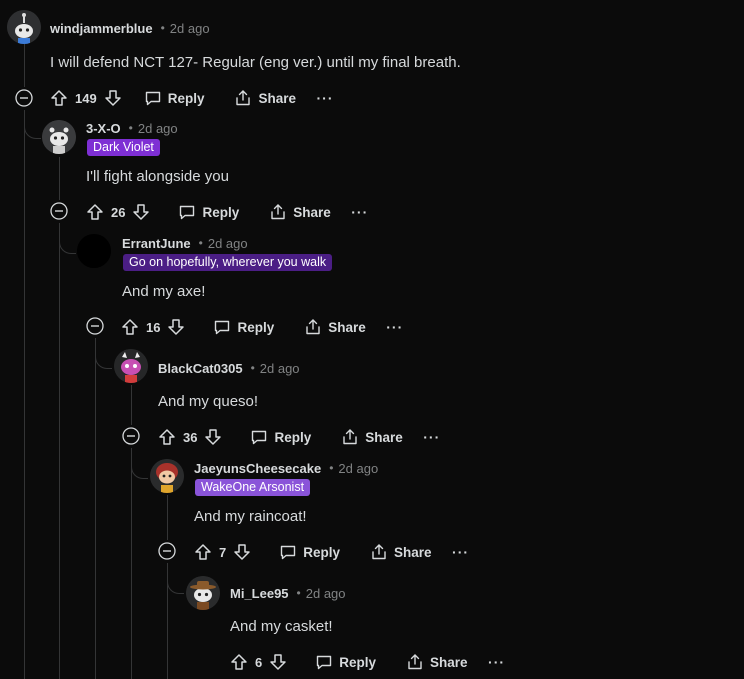 Image resolution: width=744 pixels, height=679 pixels. Describe the element at coordinates (257, 468) in the screenshot. I see `author-name: JaeyunsCheesecake` at that location.